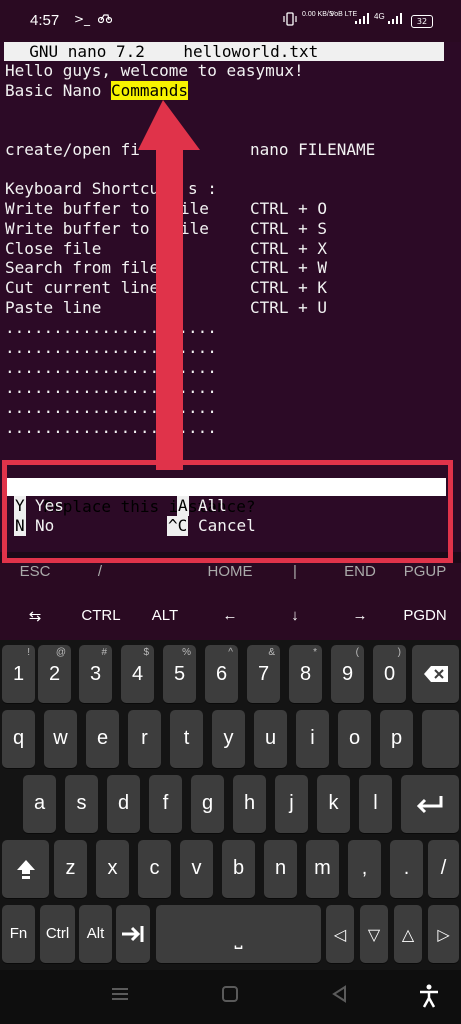 The image size is (461, 1024). Describe the element at coordinates (270, 739) in the screenshot. I see `key-u: u` at that location.